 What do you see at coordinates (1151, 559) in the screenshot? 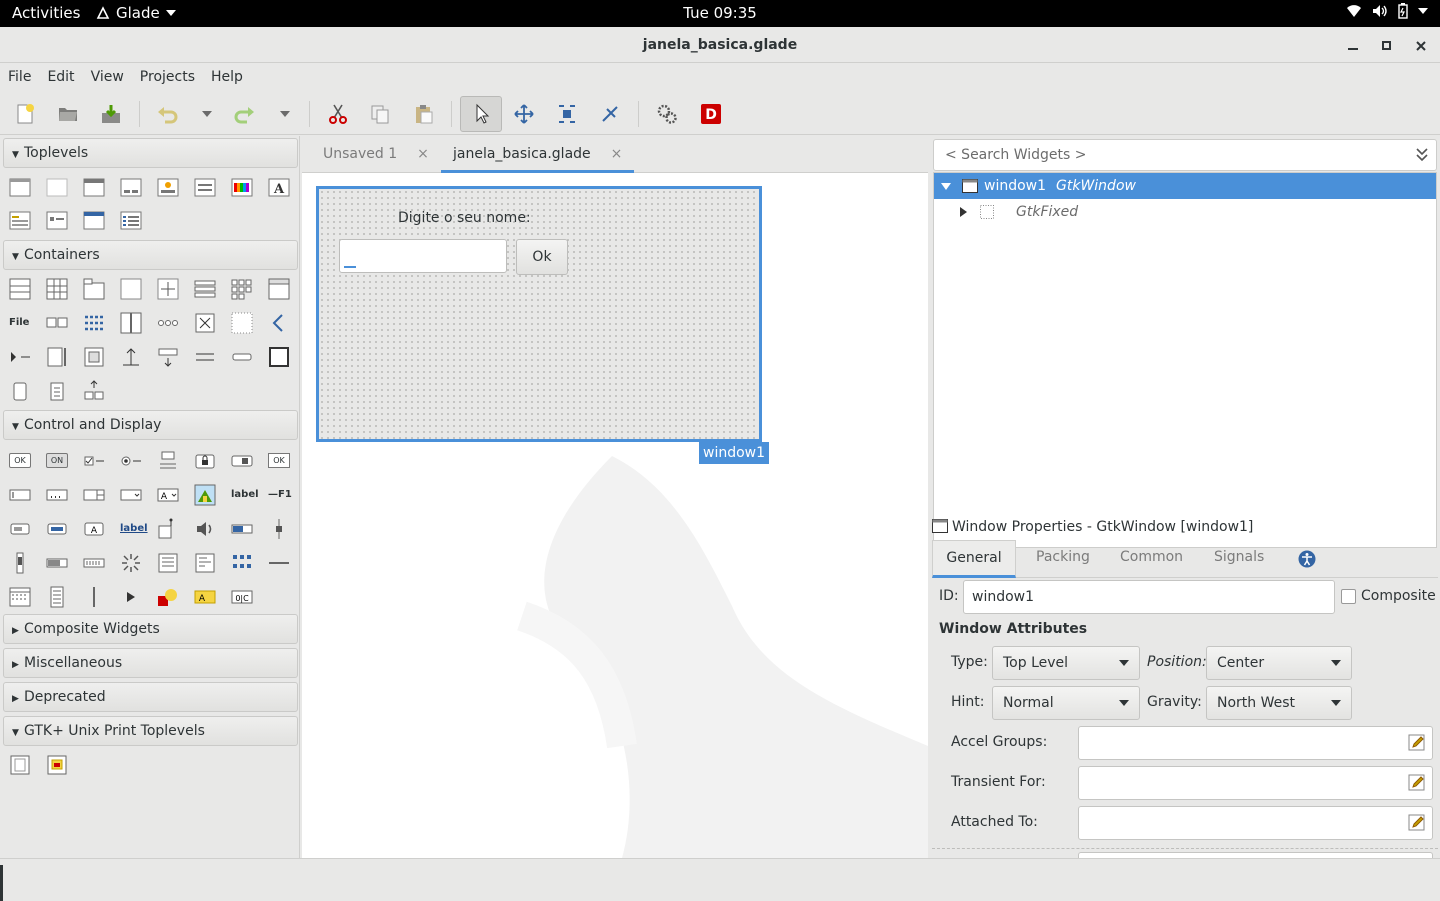
I see `tab-common: Common` at bounding box center [1151, 559].